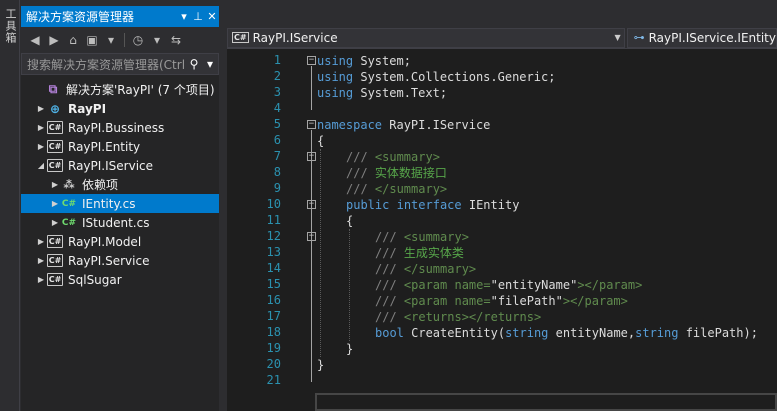  Describe the element at coordinates (433, 253) in the screenshot. I see `code-token: 生成实体类` at that location.